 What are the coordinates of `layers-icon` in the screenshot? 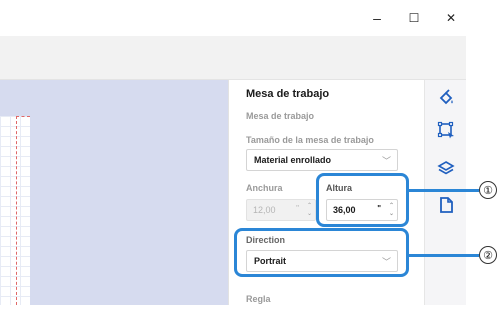 It's located at (446, 168).